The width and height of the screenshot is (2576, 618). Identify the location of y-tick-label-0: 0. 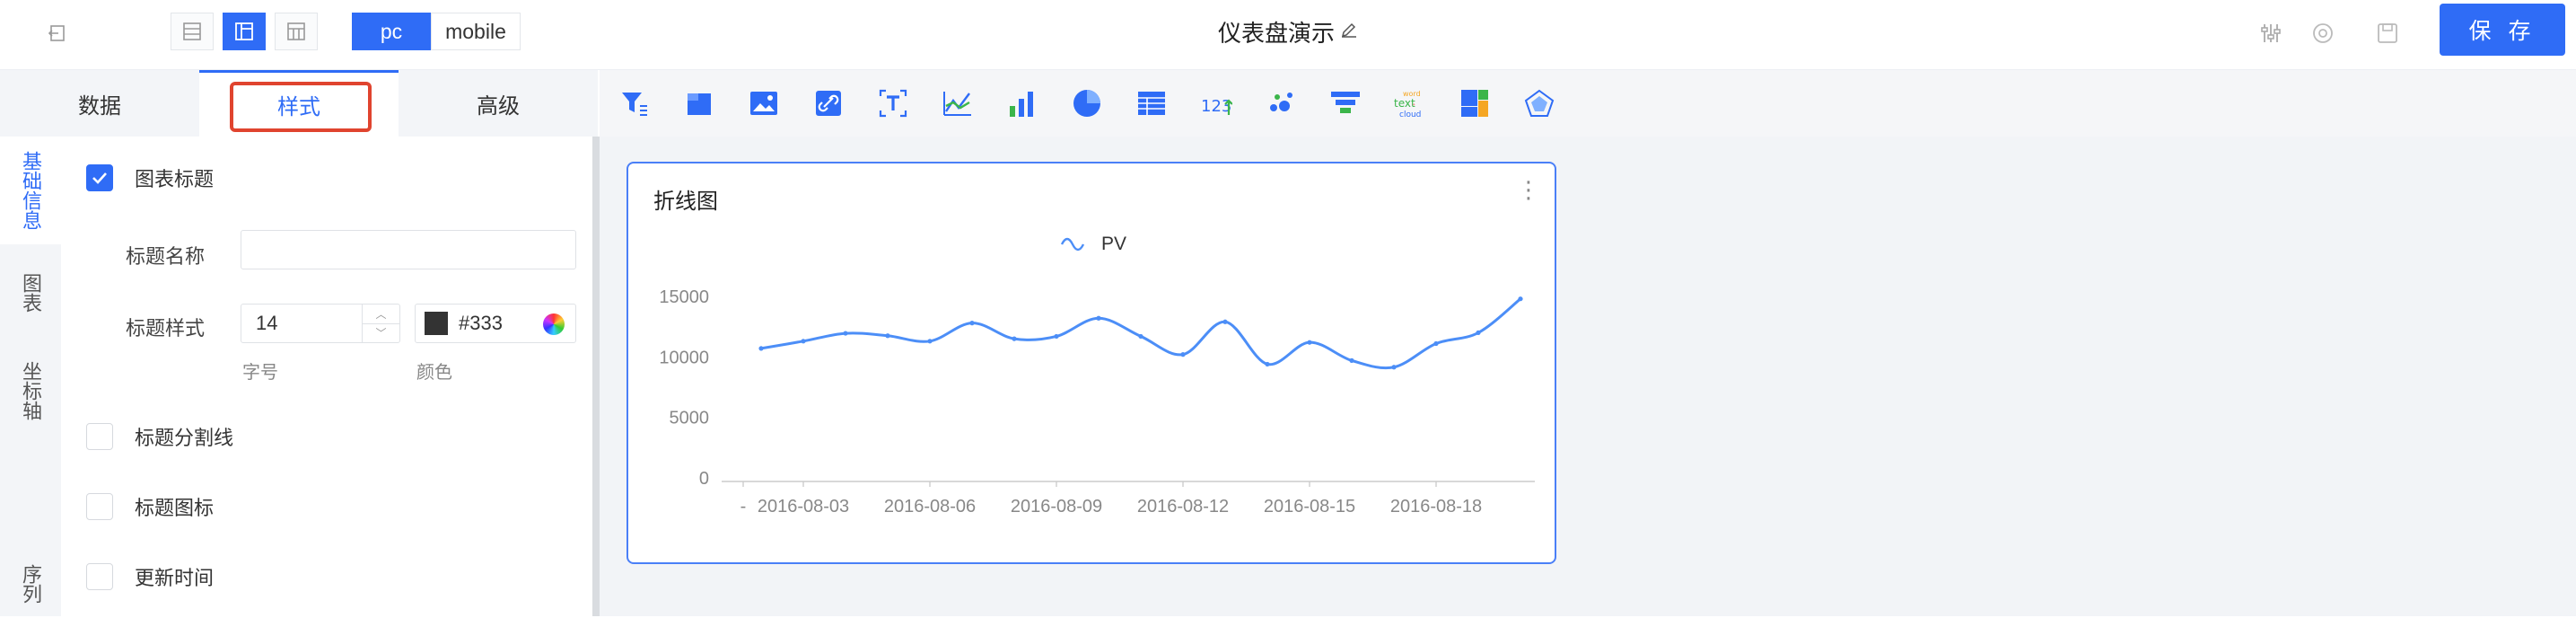
(704, 479).